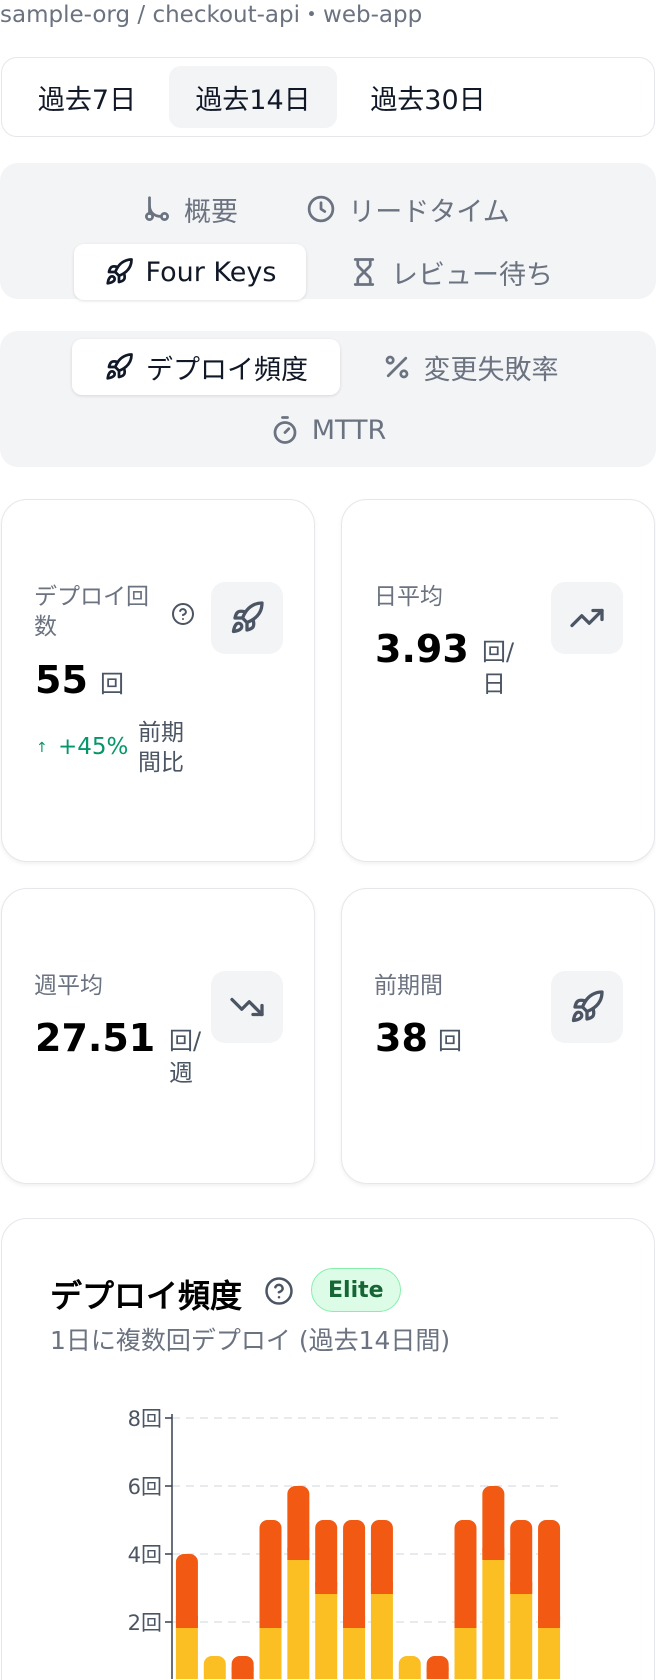  What do you see at coordinates (408, 986) in the screenshot?
I see `previous-period-label: 前期間` at bounding box center [408, 986].